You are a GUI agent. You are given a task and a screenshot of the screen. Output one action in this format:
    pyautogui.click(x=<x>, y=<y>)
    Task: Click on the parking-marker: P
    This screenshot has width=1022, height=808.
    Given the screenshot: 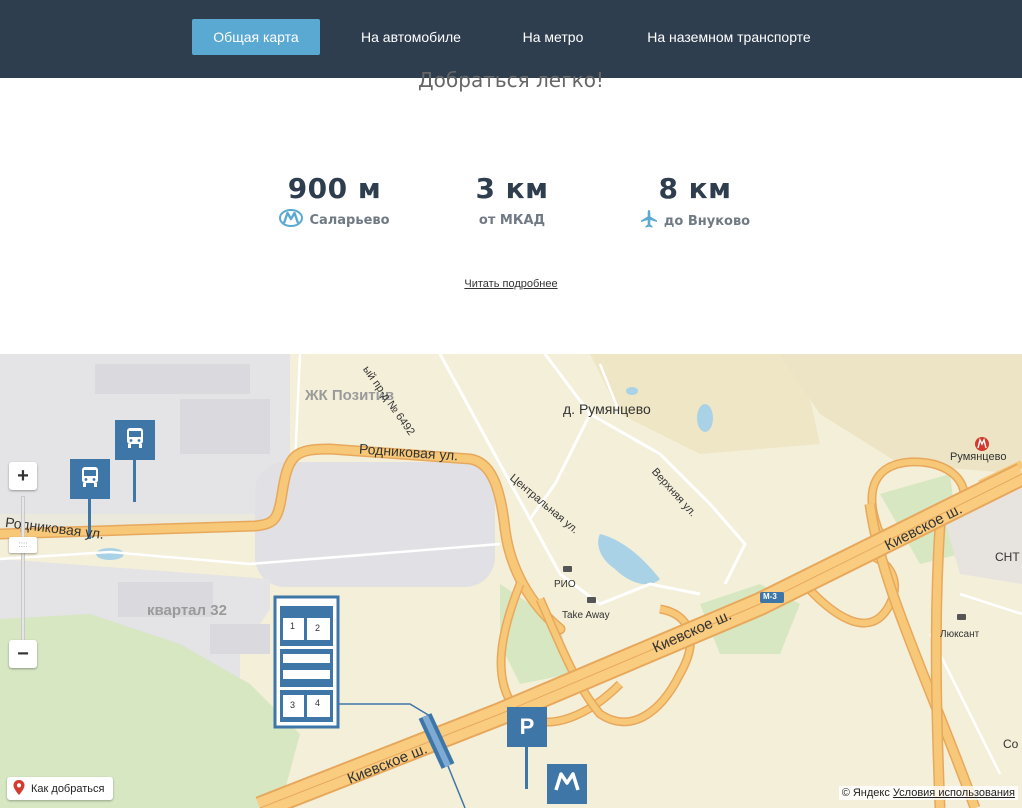 What is the action you would take?
    pyautogui.click(x=527, y=727)
    